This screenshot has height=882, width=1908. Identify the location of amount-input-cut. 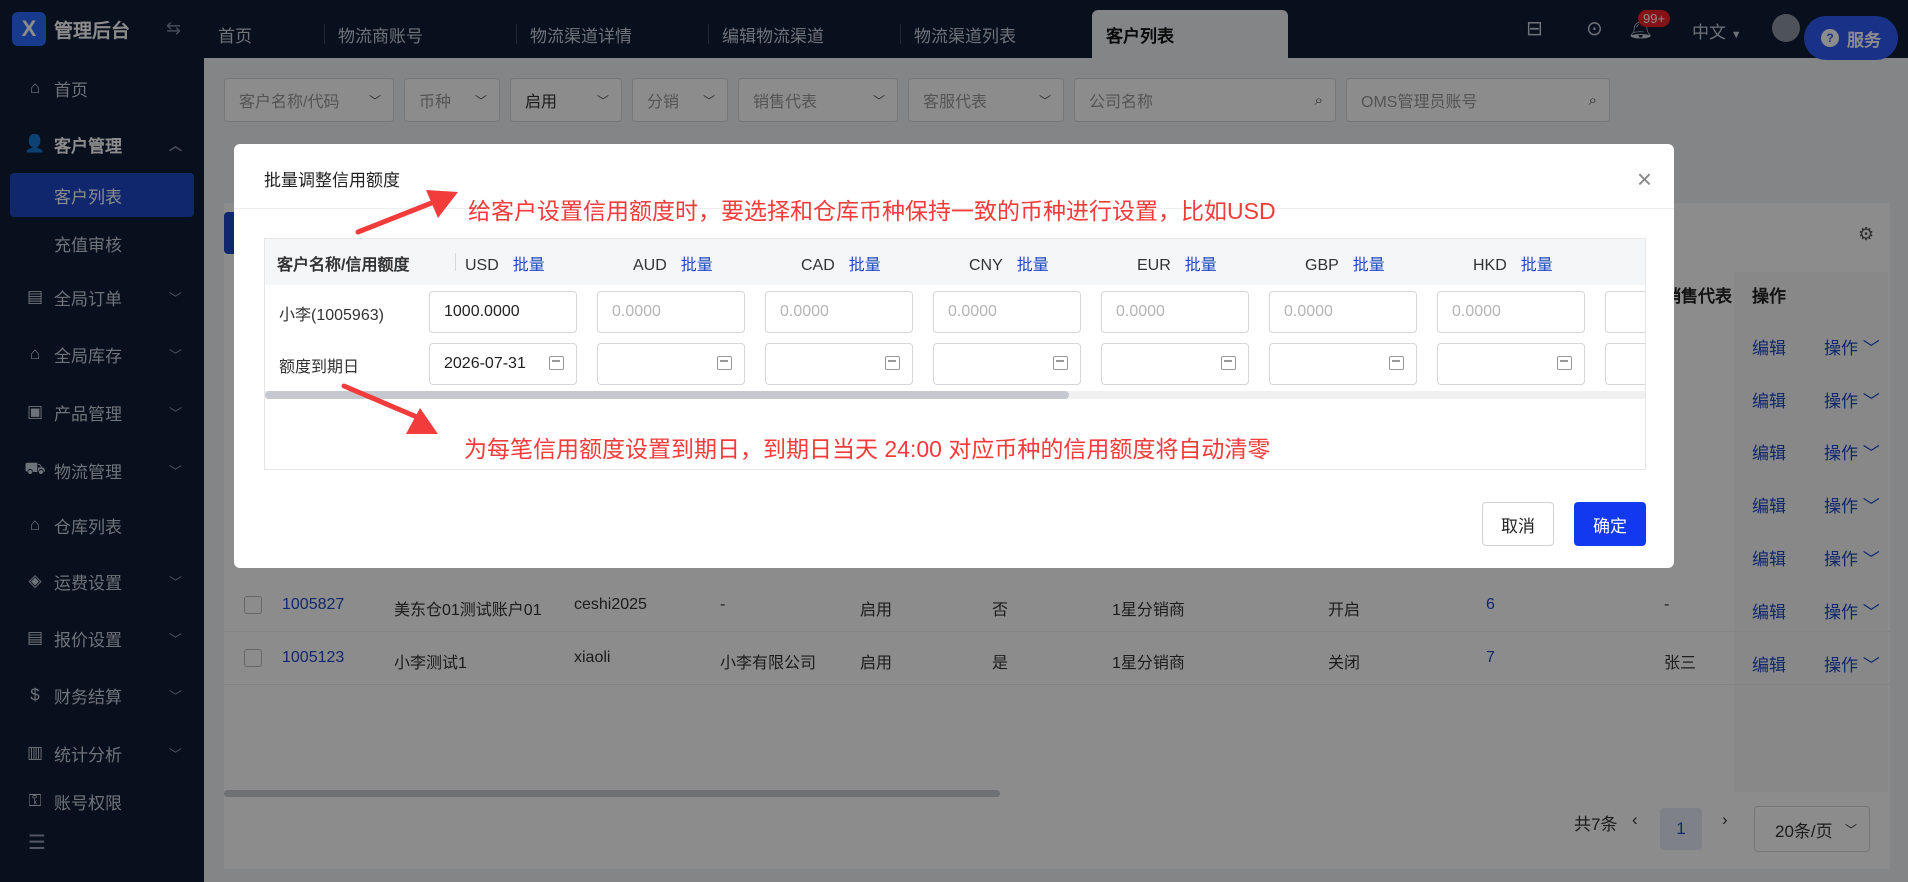
(1625, 312).